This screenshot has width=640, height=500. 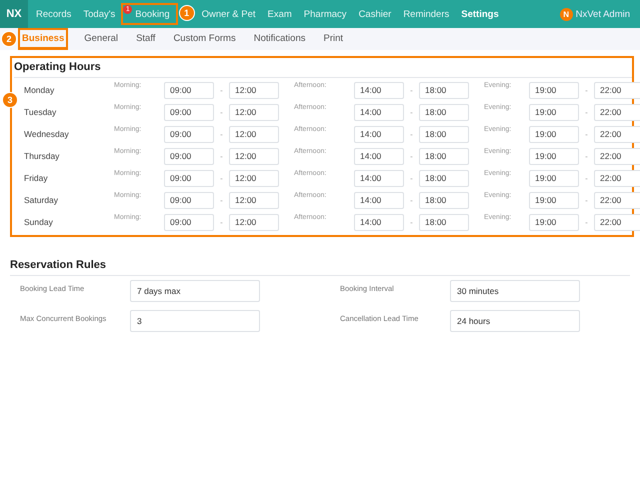 What do you see at coordinates (186, 13) in the screenshot?
I see `callout-number: 1` at bounding box center [186, 13].